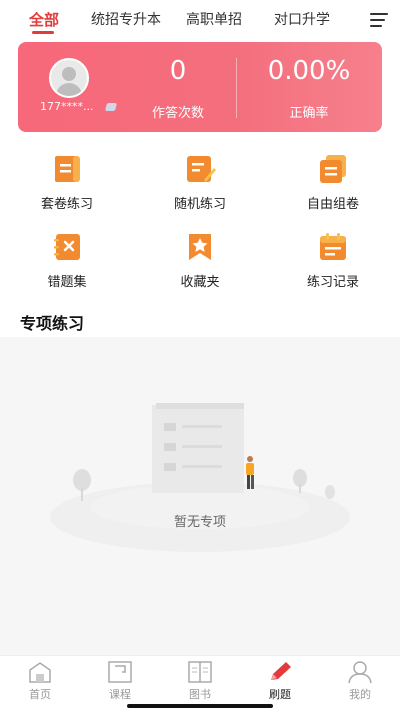 This screenshot has width=400, height=711. Describe the element at coordinates (236, 88) in the screenshot. I see `stats-divider` at that location.